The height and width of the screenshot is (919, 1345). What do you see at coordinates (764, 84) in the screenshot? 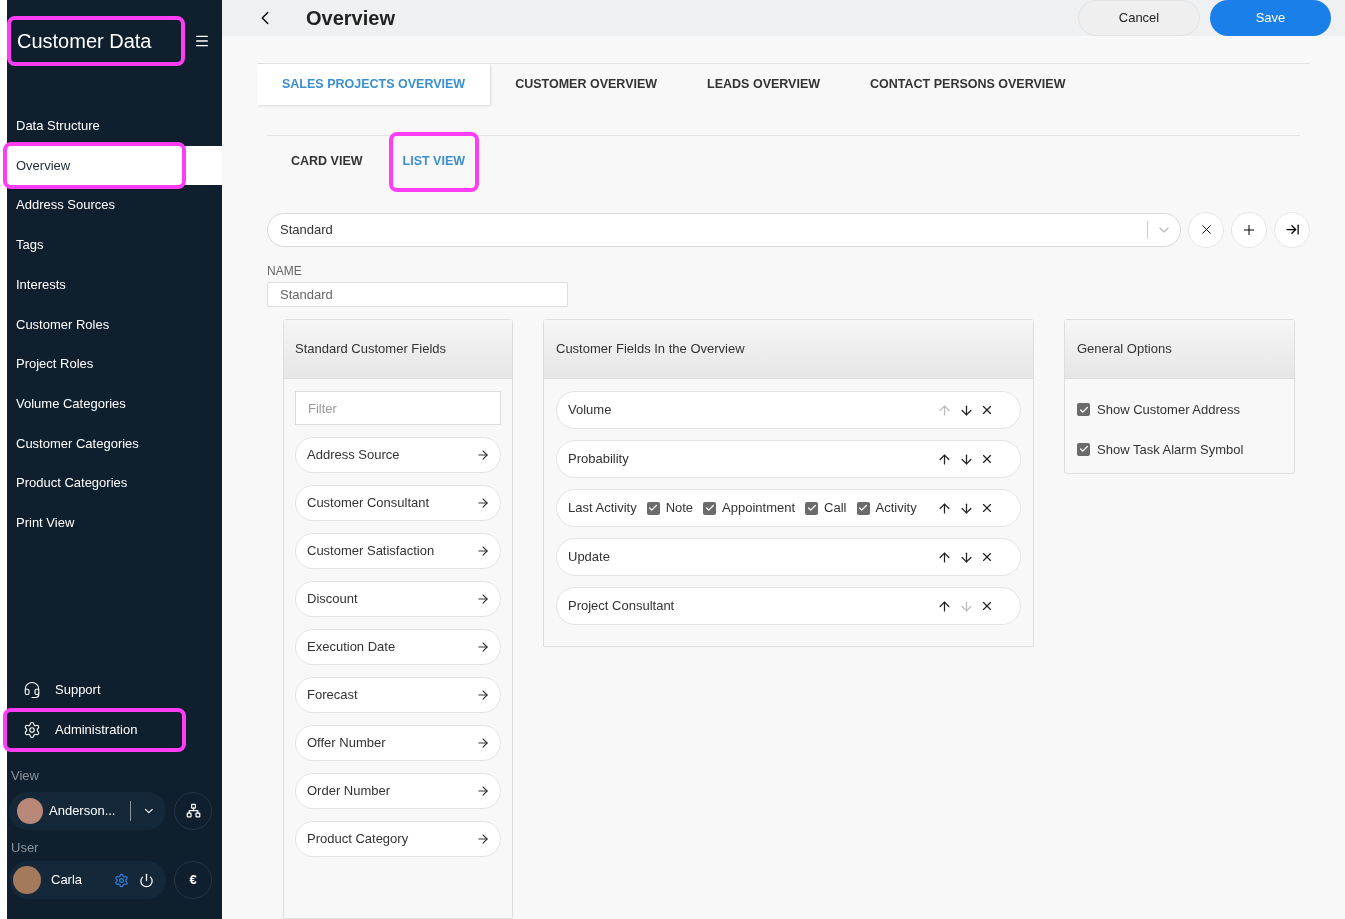
I see `tab: LEADS OVERVIEW` at bounding box center [764, 84].